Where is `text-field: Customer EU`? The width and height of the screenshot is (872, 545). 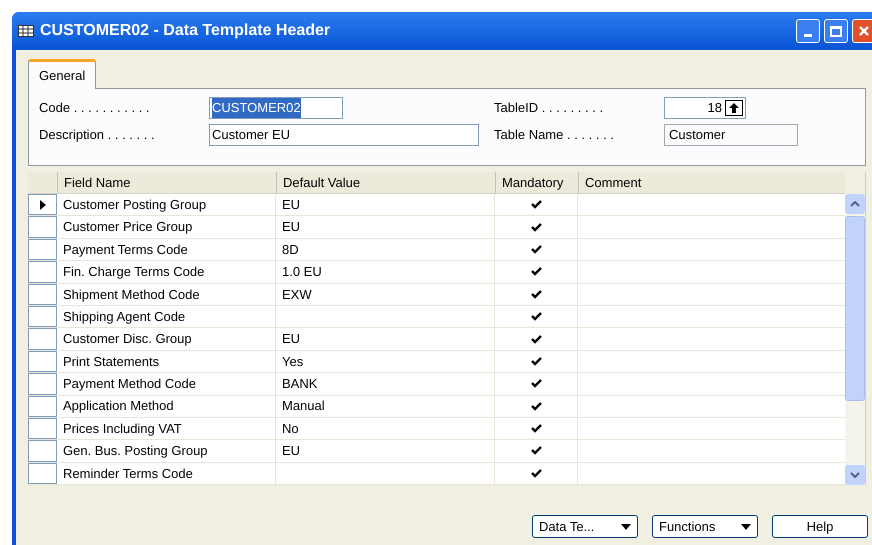
text-field: Customer EU is located at coordinates (344, 135).